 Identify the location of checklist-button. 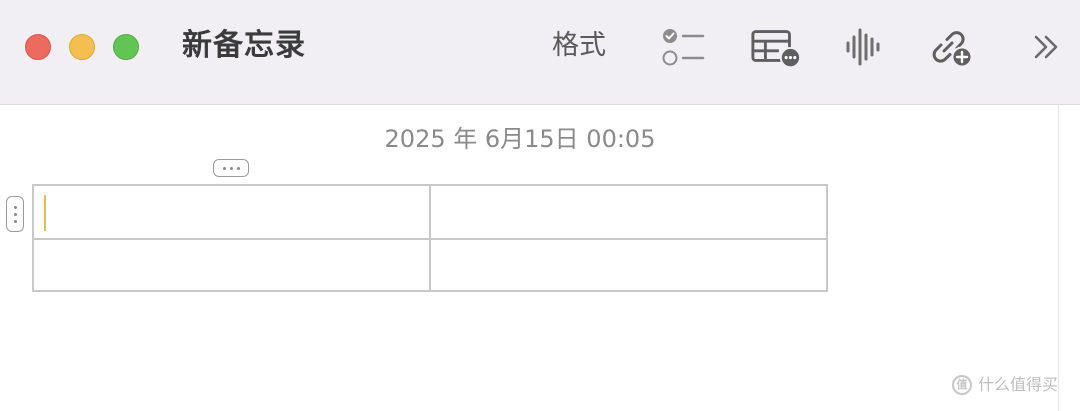
(682, 47).